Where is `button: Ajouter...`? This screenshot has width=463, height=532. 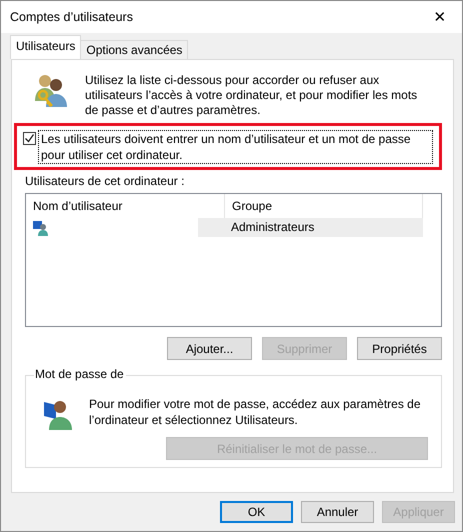 button: Ajouter... is located at coordinates (209, 348).